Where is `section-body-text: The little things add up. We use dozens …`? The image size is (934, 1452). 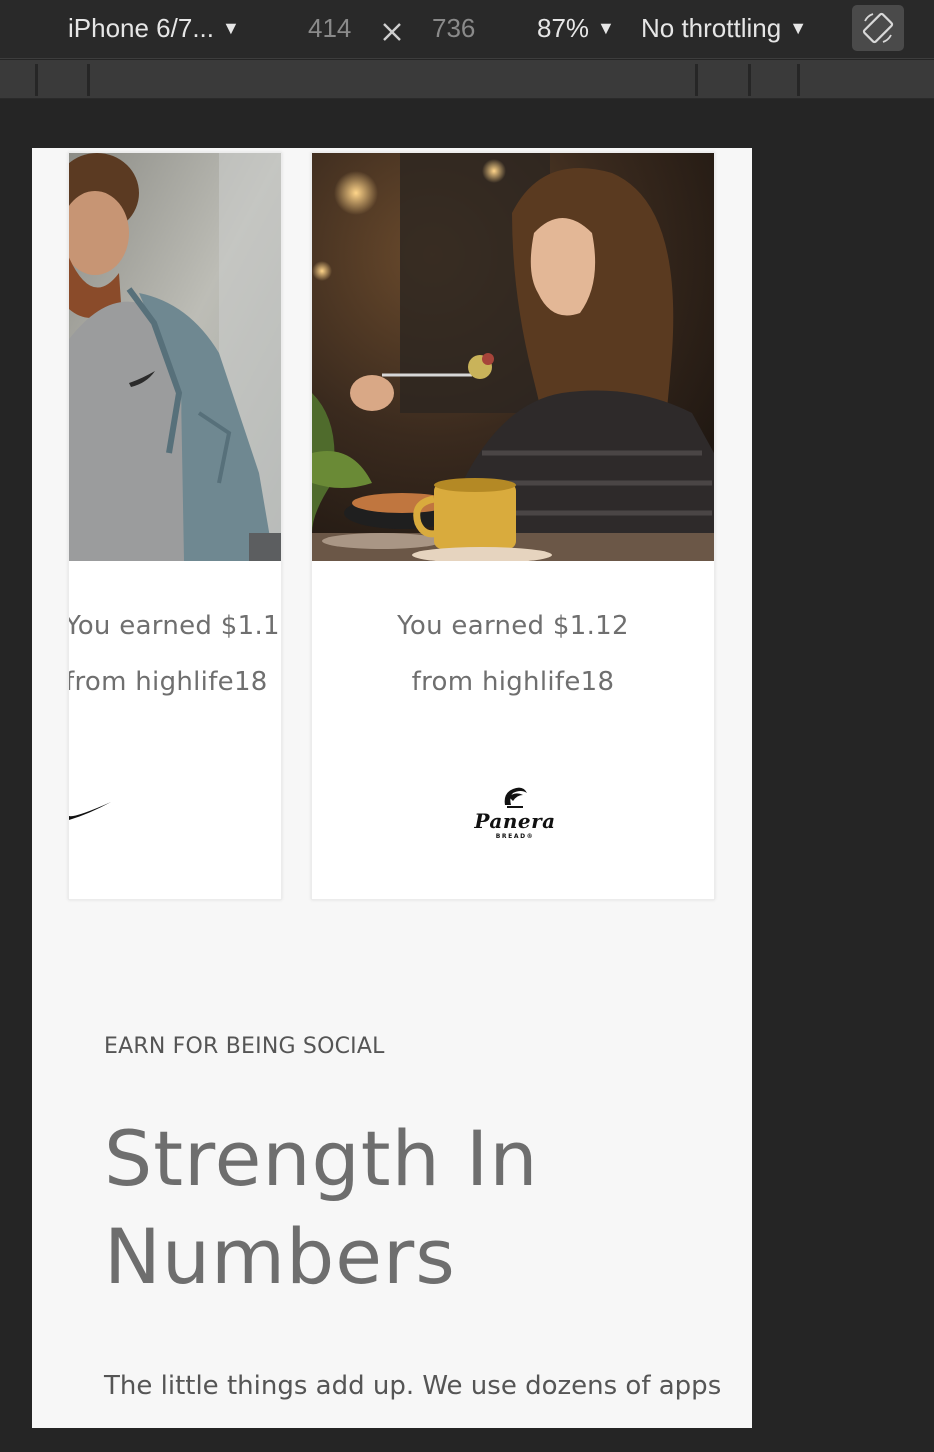 section-body-text: The little things add up. We use dozens … is located at coordinates (413, 1399).